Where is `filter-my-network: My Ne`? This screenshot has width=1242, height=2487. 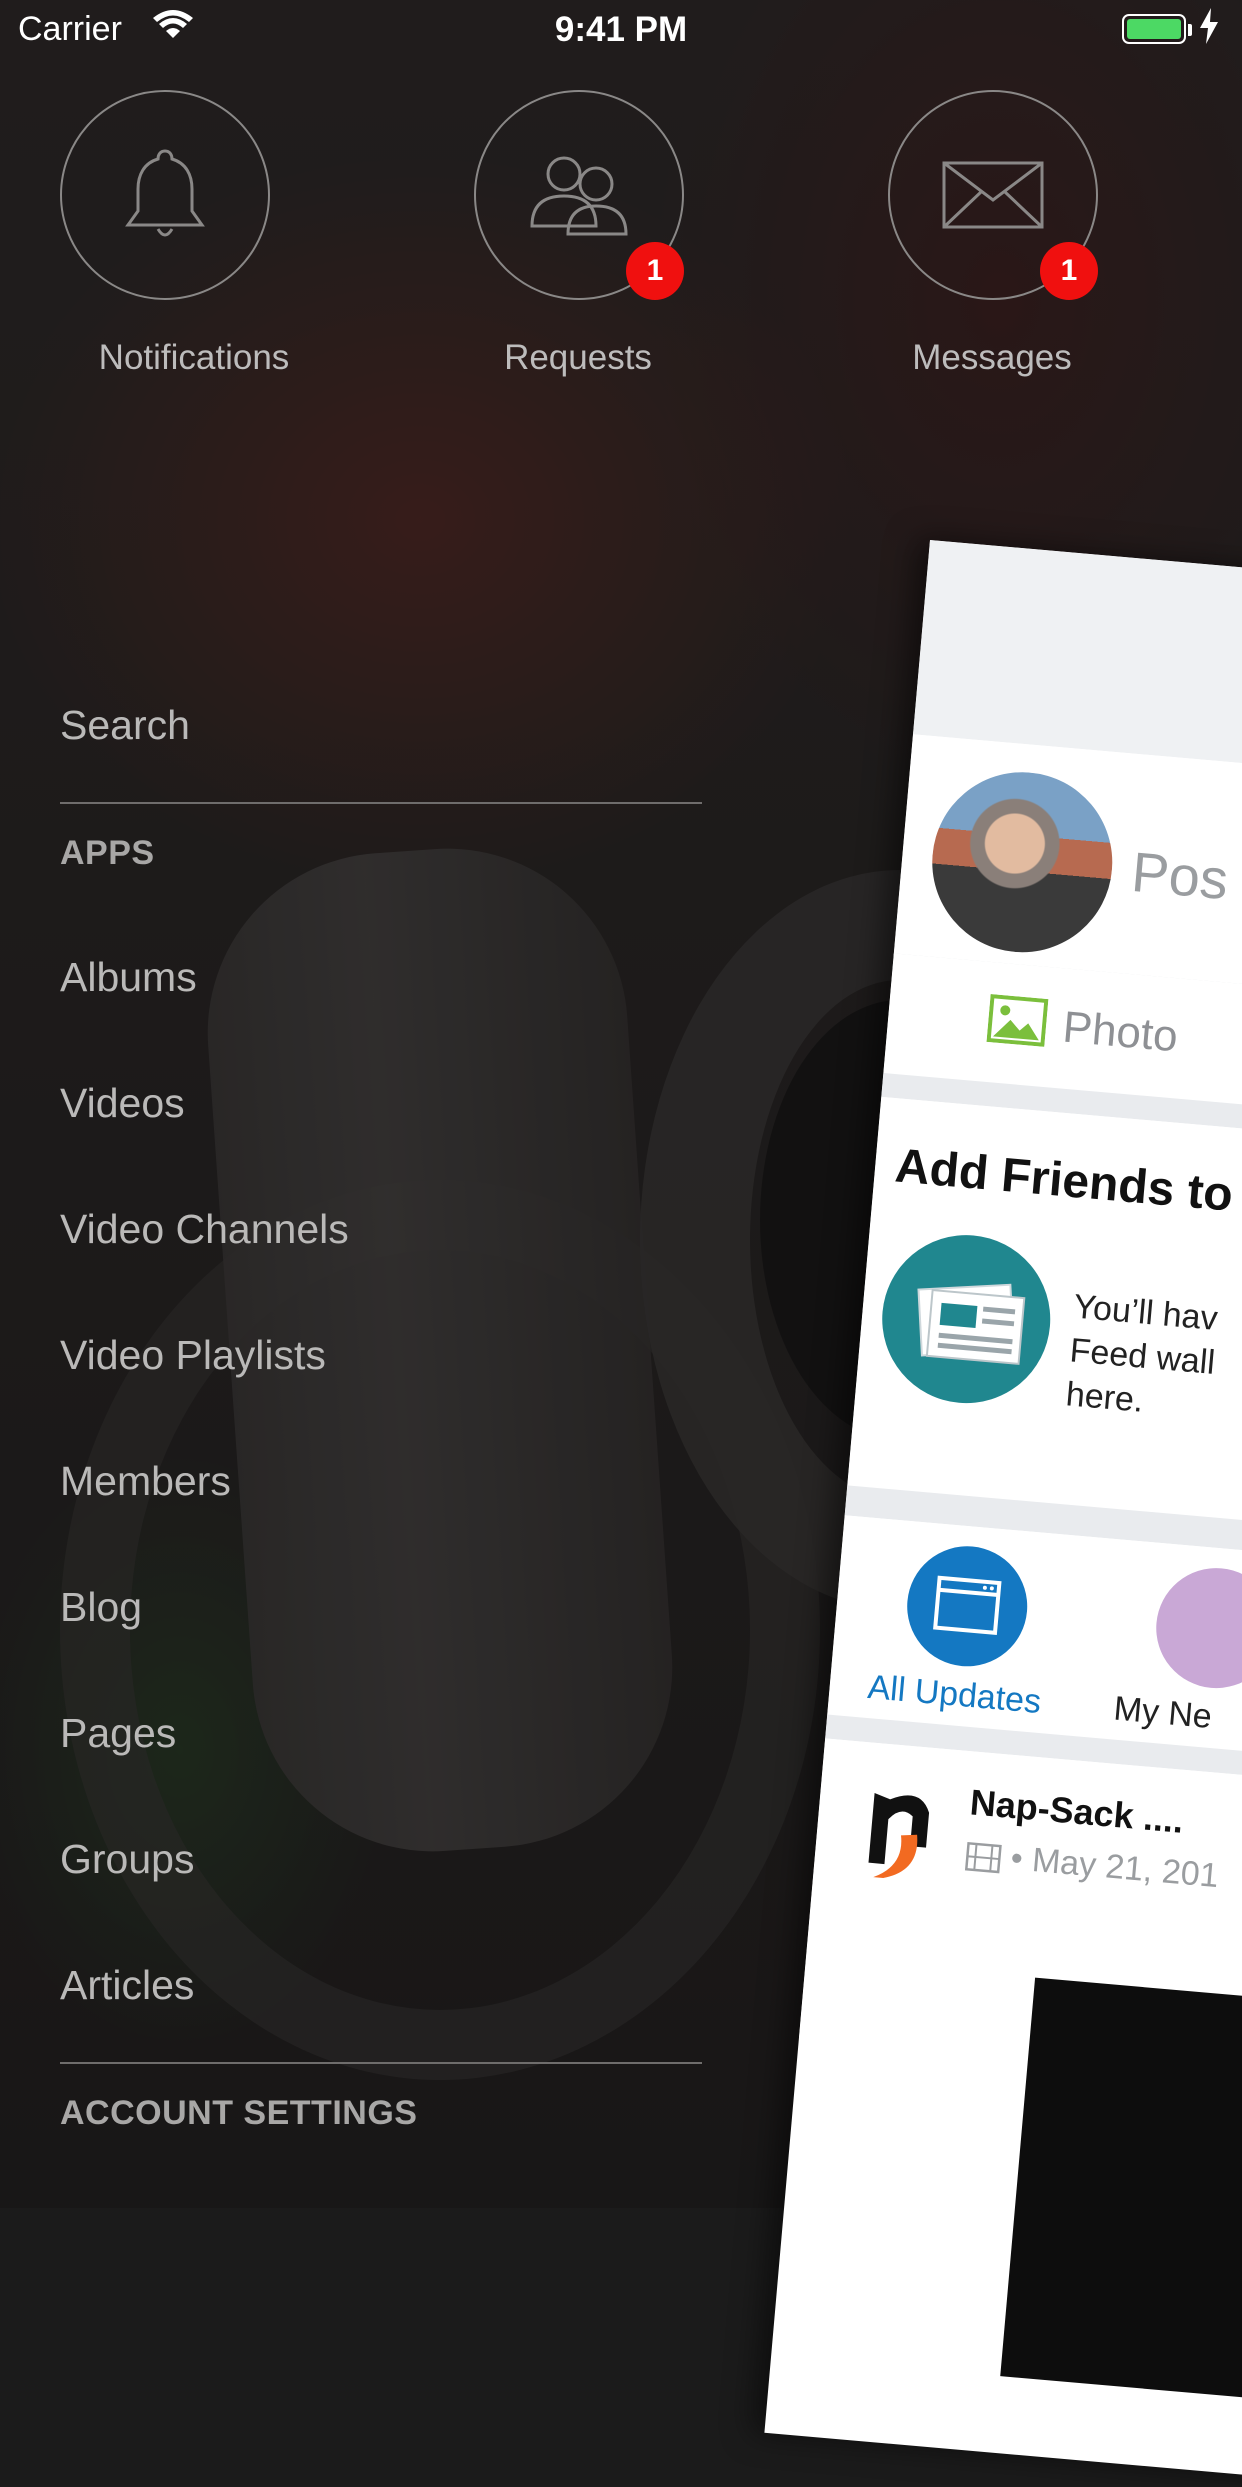
filter-my-network: My Ne is located at coordinates (1162, 1713).